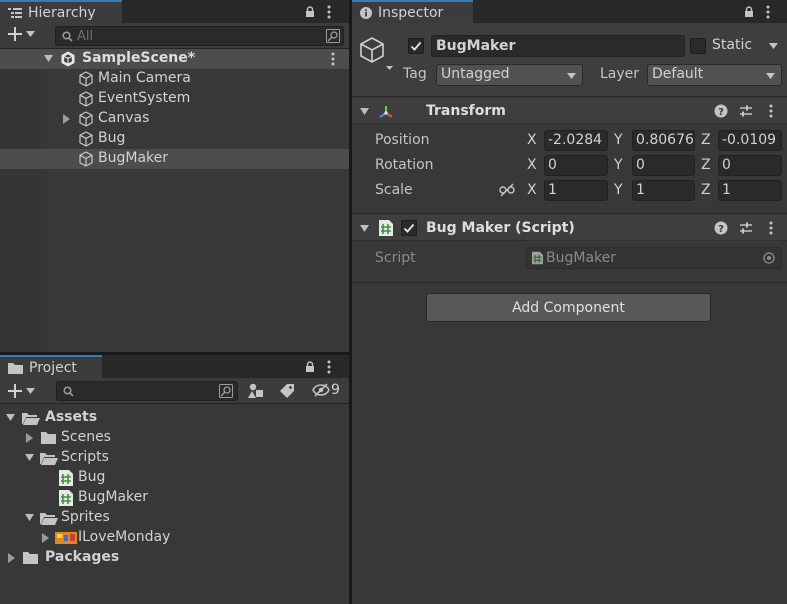 The height and width of the screenshot is (604, 787). What do you see at coordinates (15, 13) in the screenshot?
I see `hierarchy-list-icon` at bounding box center [15, 13].